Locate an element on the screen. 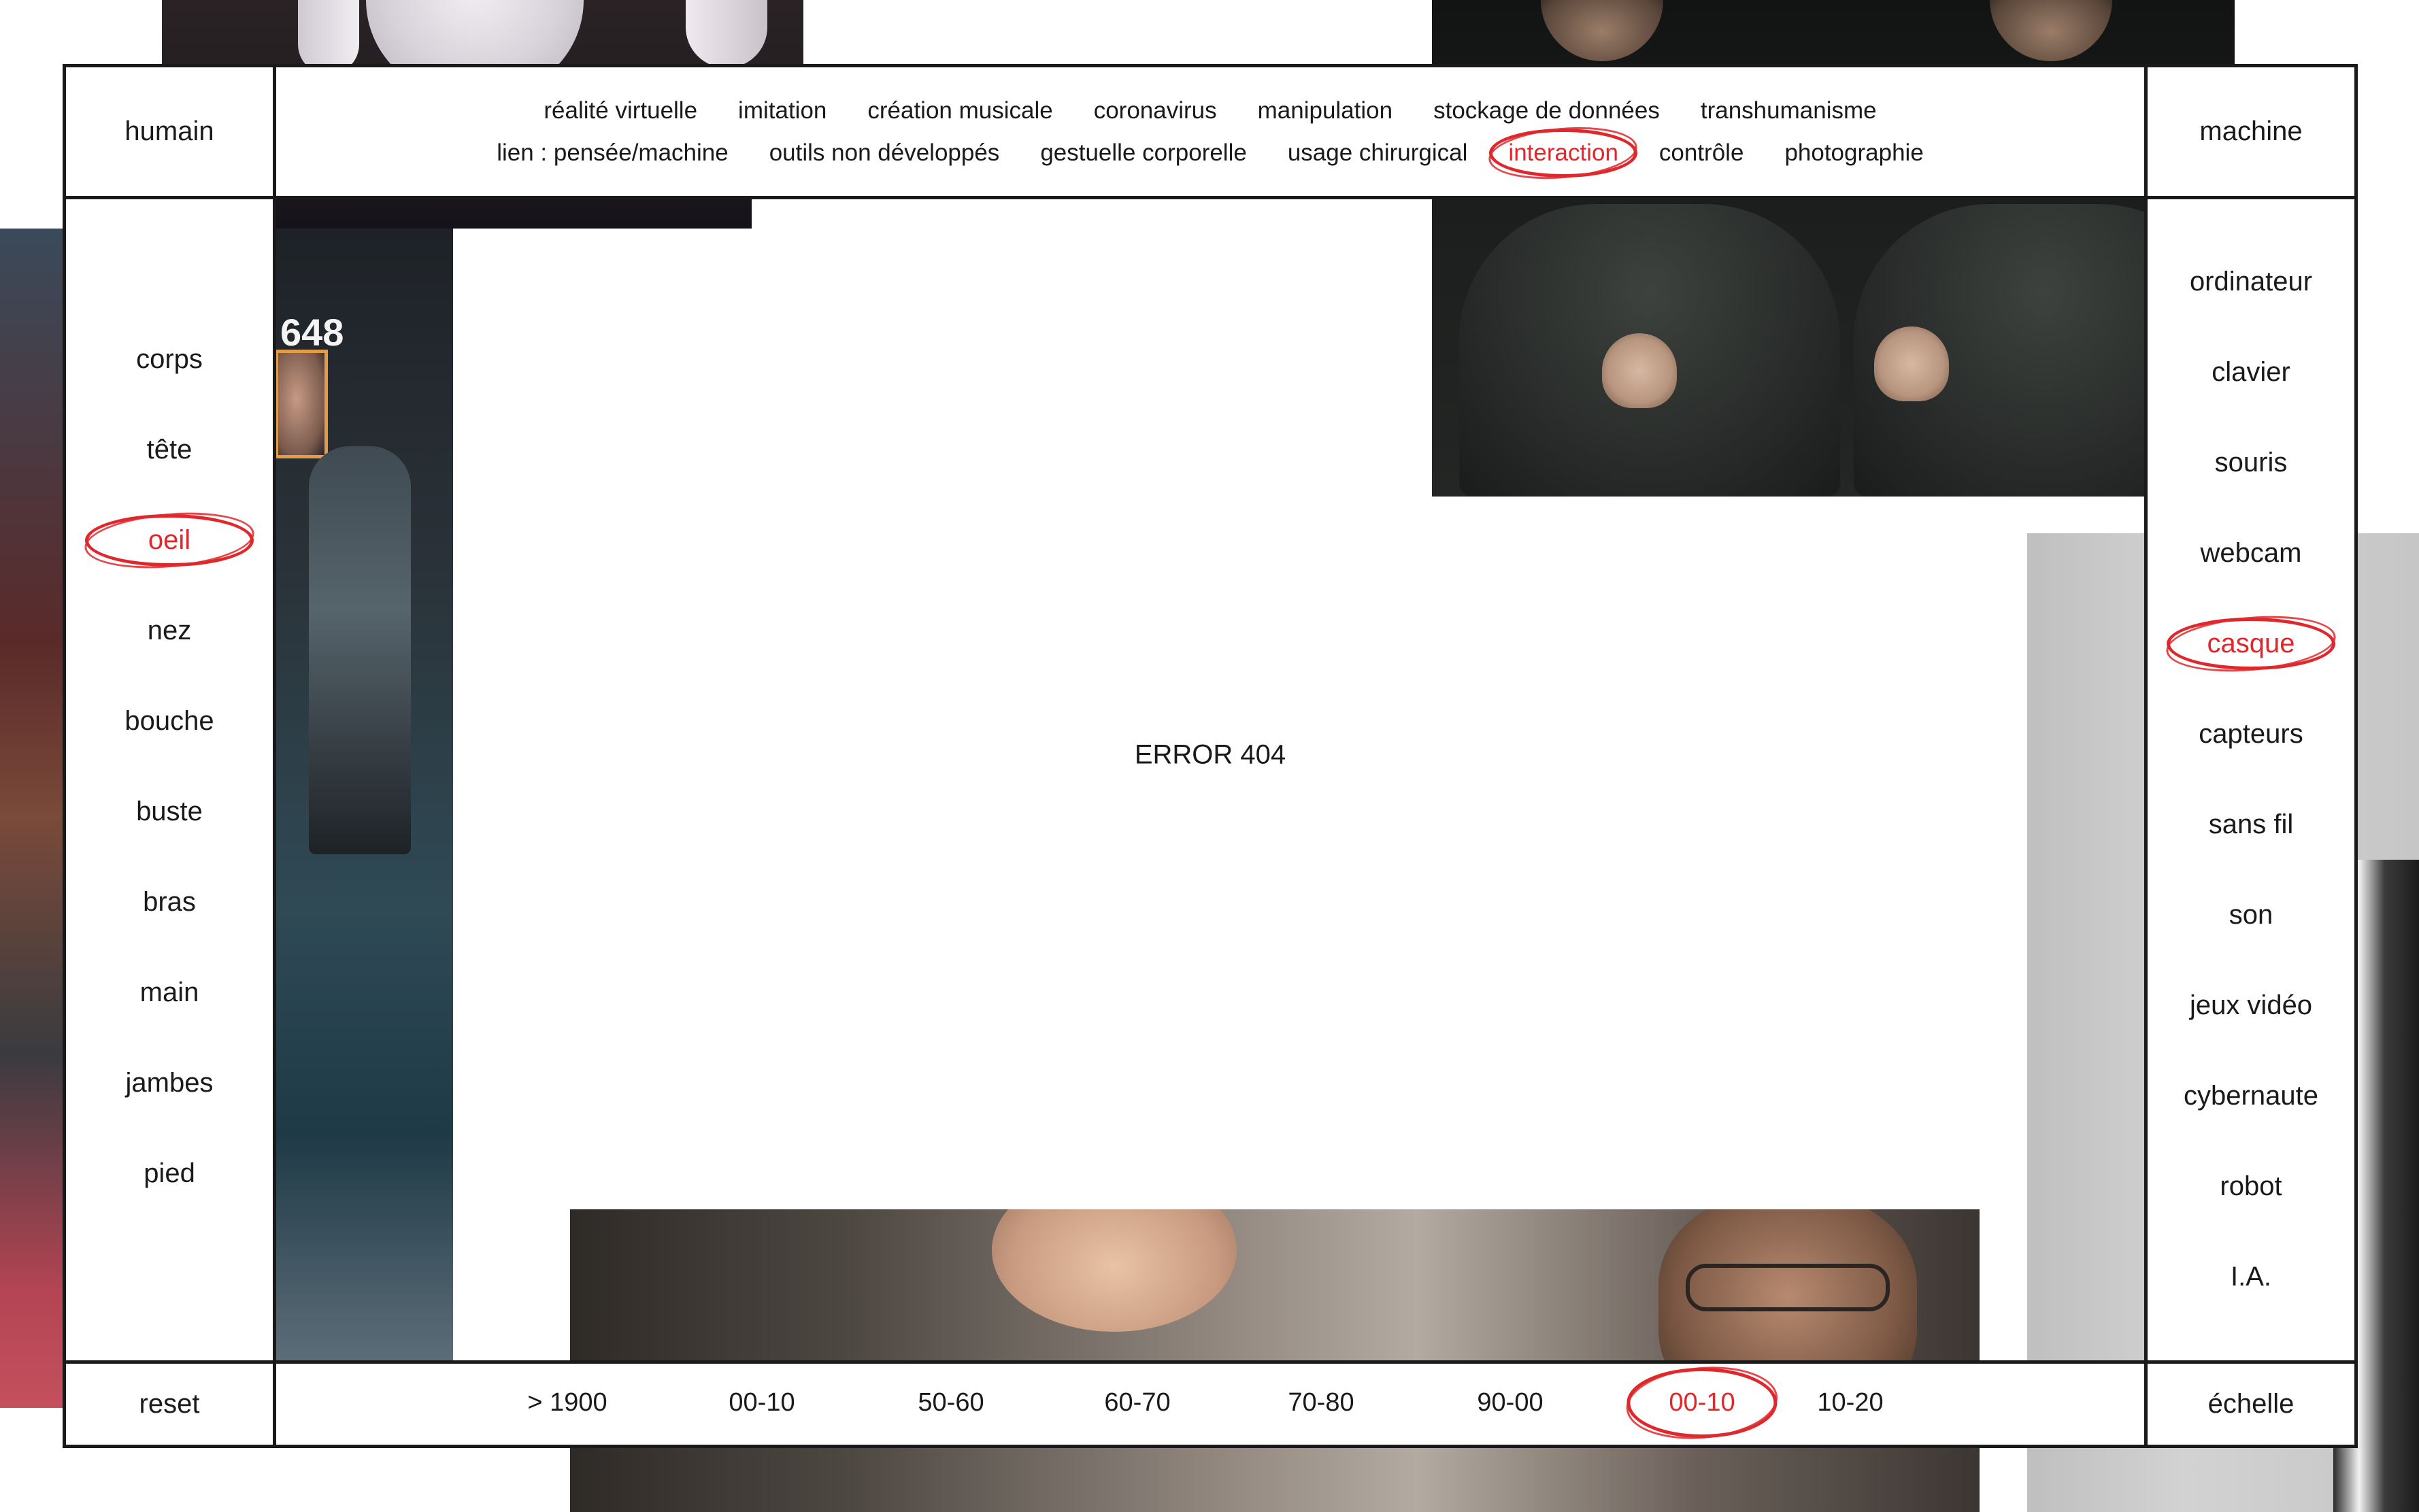  machine-part-item: robot is located at coordinates (2251, 1187).